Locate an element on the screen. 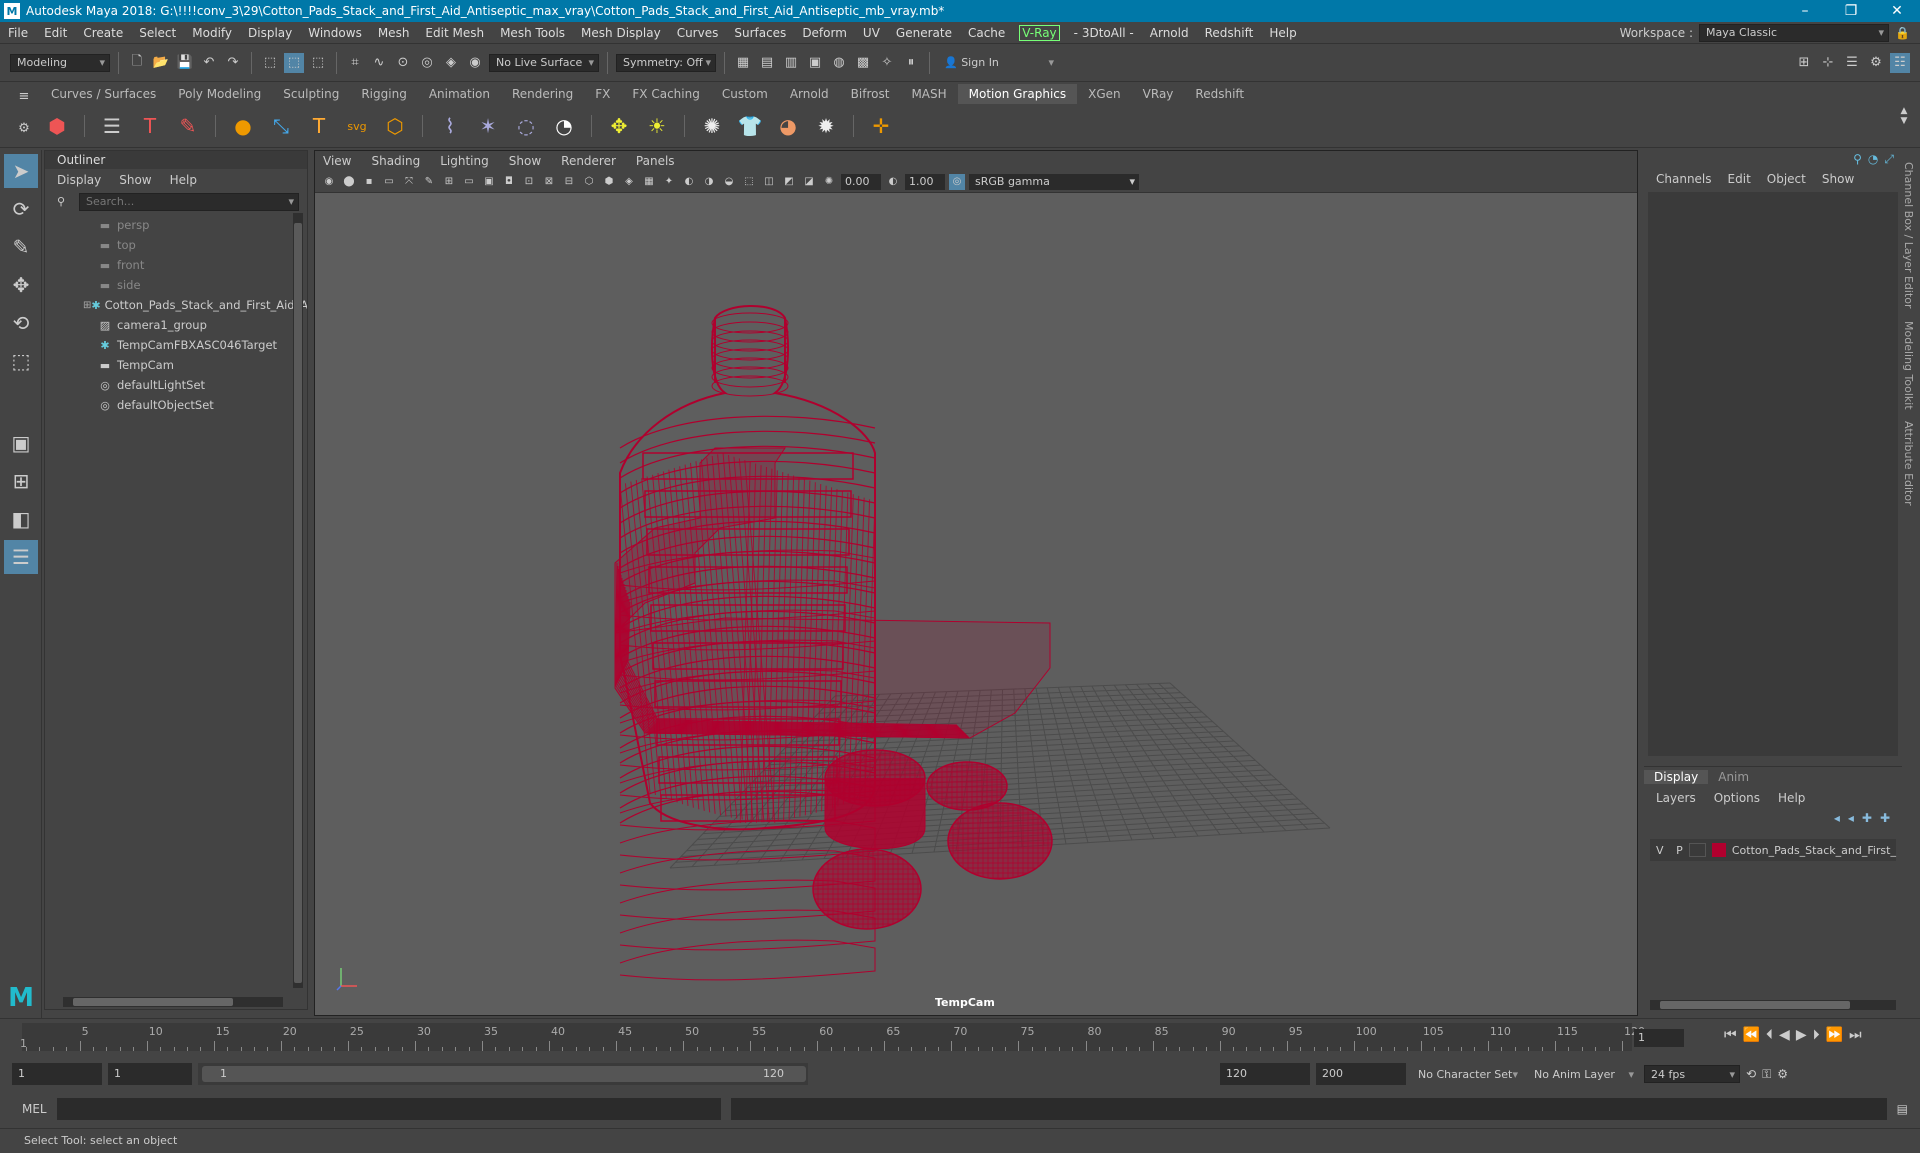 This screenshot has height=1153, width=1920. playback-start-field: 1 is located at coordinates (150, 1074).